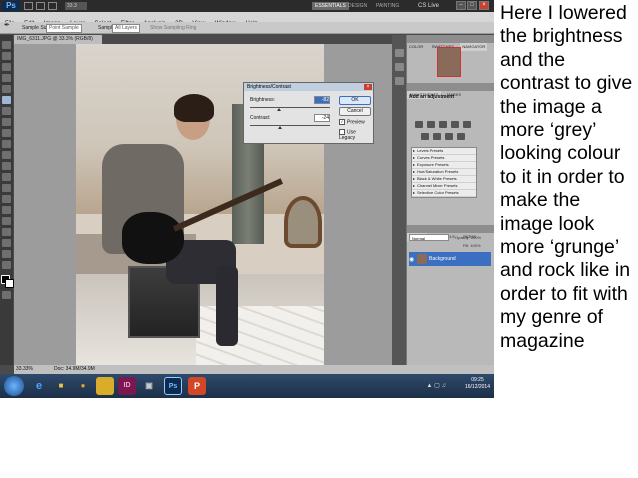  Describe the element at coordinates (444, 158) in the screenshot. I see `preset-curves: Curves Presets` at that location.